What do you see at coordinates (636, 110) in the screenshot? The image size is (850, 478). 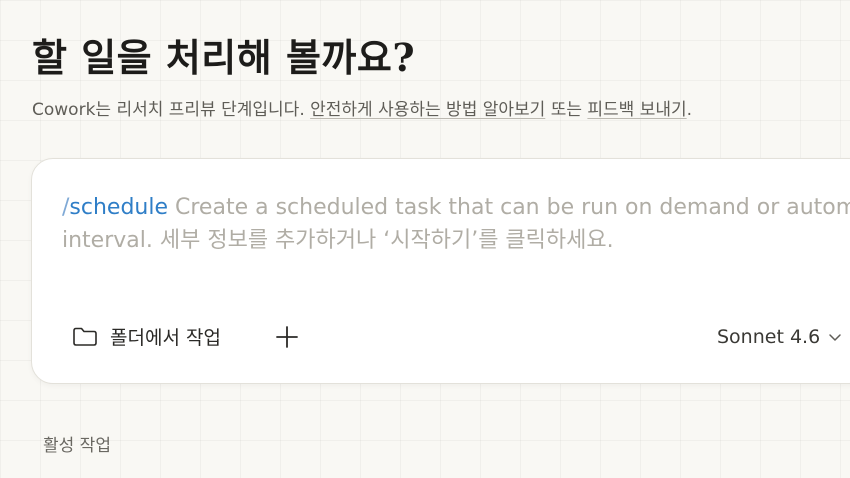 I see `send-feedback-link: 피드백 보내기` at bounding box center [636, 110].